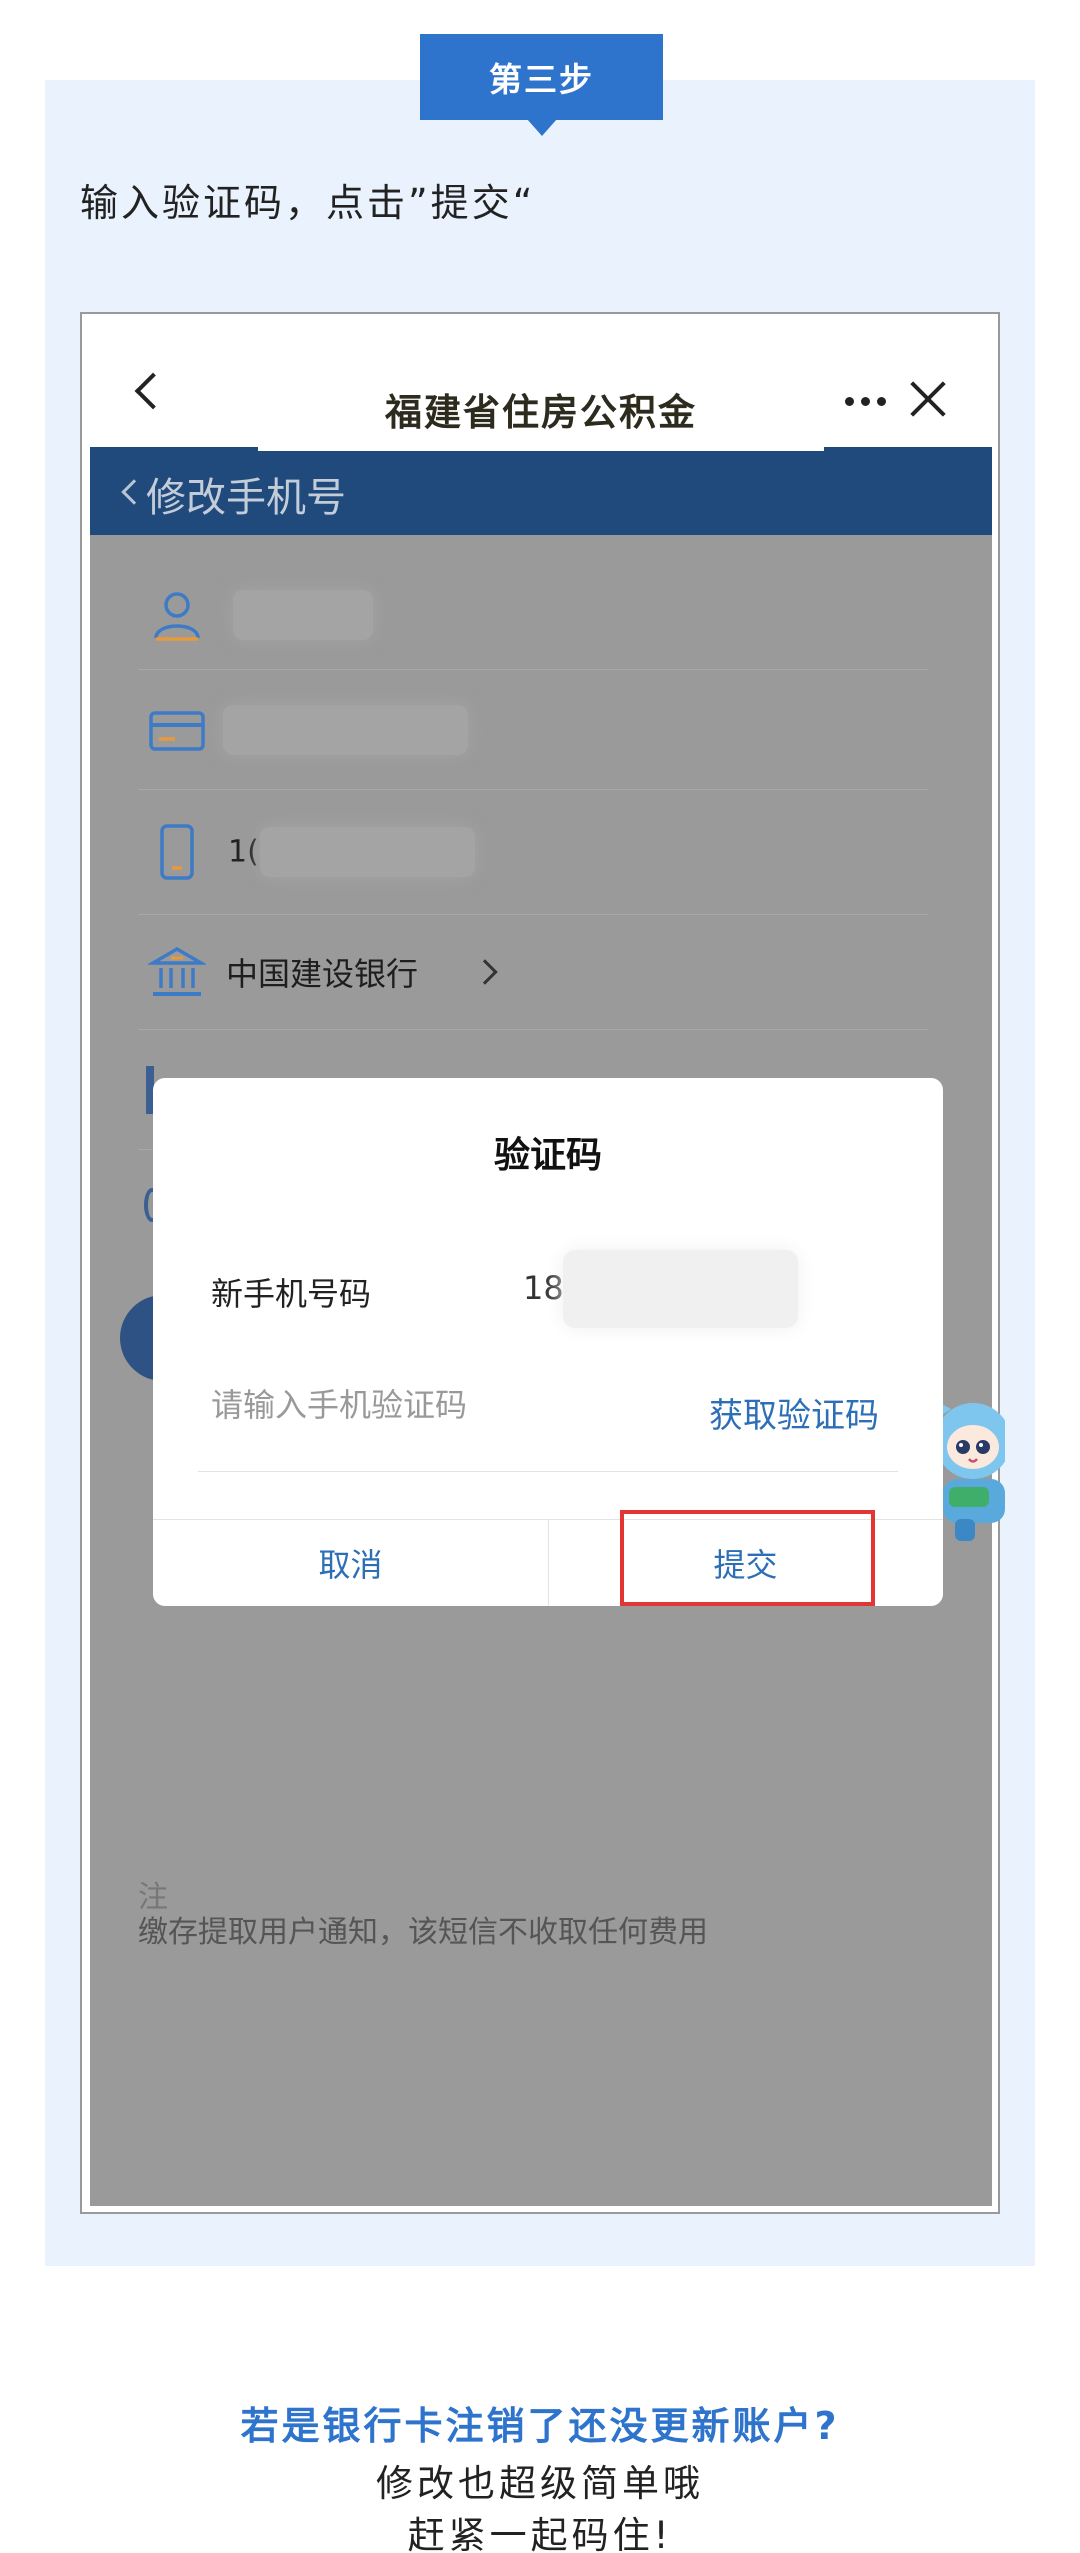 Image resolution: width=1080 pixels, height=2553 pixels. I want to click on step-instruction: 输入验证码，点击”提交“, so click(308, 203).